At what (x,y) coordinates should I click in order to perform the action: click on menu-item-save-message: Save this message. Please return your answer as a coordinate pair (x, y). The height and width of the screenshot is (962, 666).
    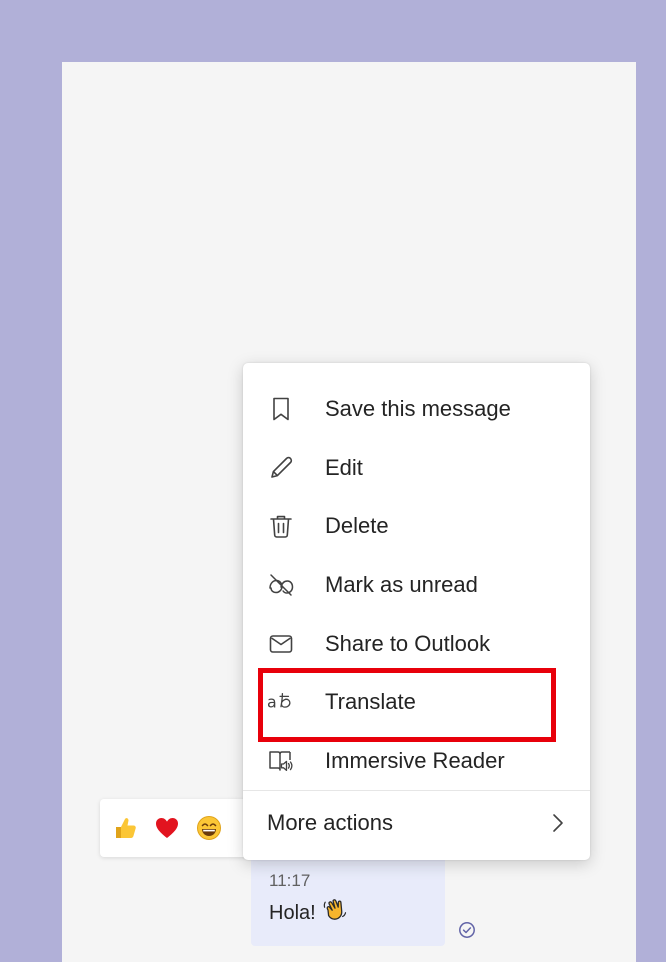
    Looking at the image, I should click on (416, 409).